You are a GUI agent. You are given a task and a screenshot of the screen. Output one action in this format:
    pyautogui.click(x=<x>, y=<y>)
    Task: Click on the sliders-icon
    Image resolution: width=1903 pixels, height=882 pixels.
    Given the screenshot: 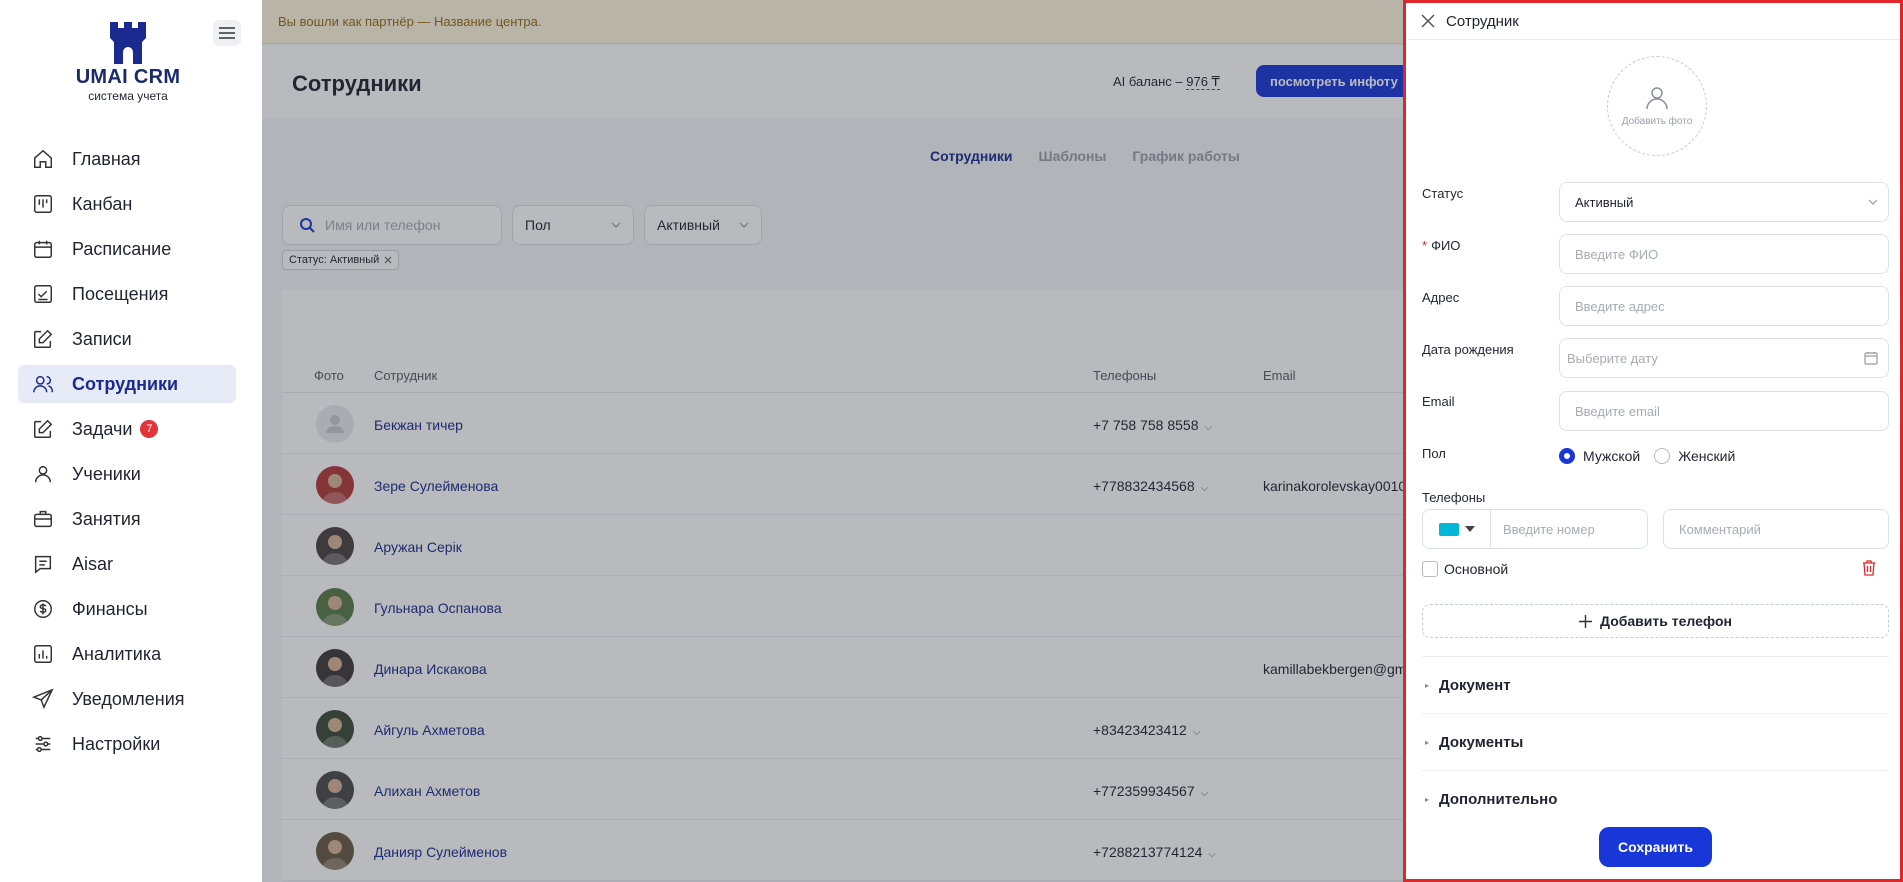 What is the action you would take?
    pyautogui.click(x=43, y=744)
    